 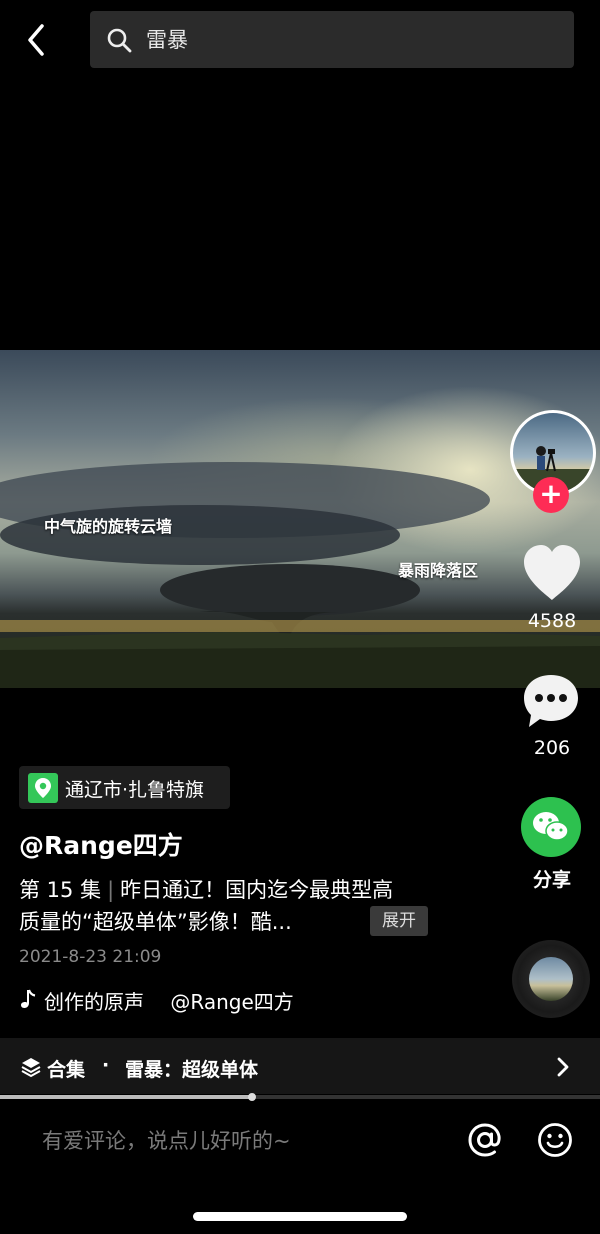 I want to click on search-icon, so click(x=119, y=40).